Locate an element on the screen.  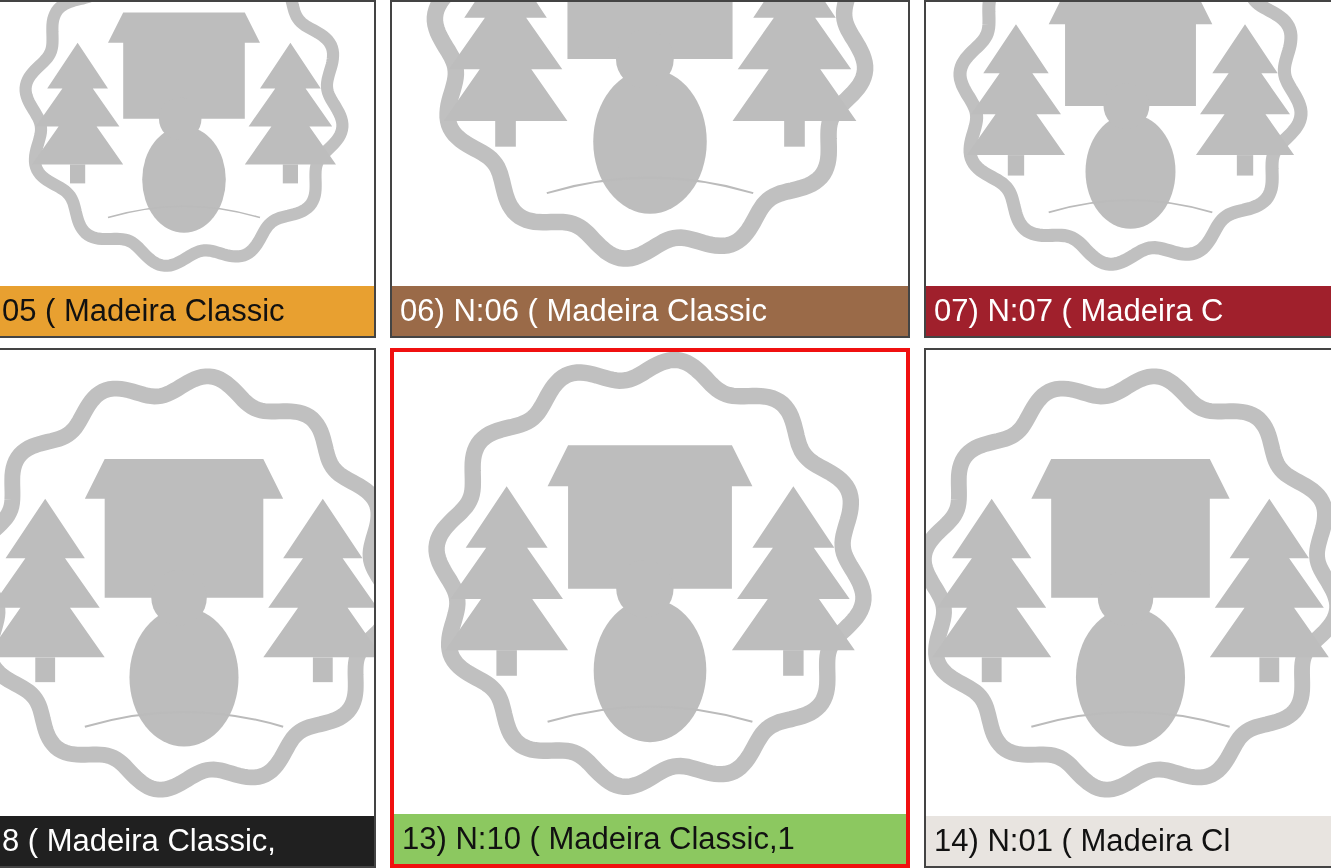
design-thumbnail: 05 ( Madeira Classic is located at coordinates (188, 169).